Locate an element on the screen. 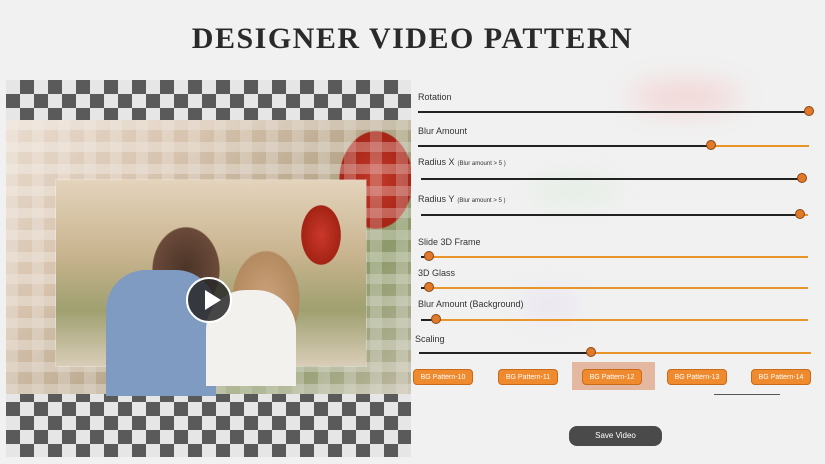  divider is located at coordinates (747, 394).